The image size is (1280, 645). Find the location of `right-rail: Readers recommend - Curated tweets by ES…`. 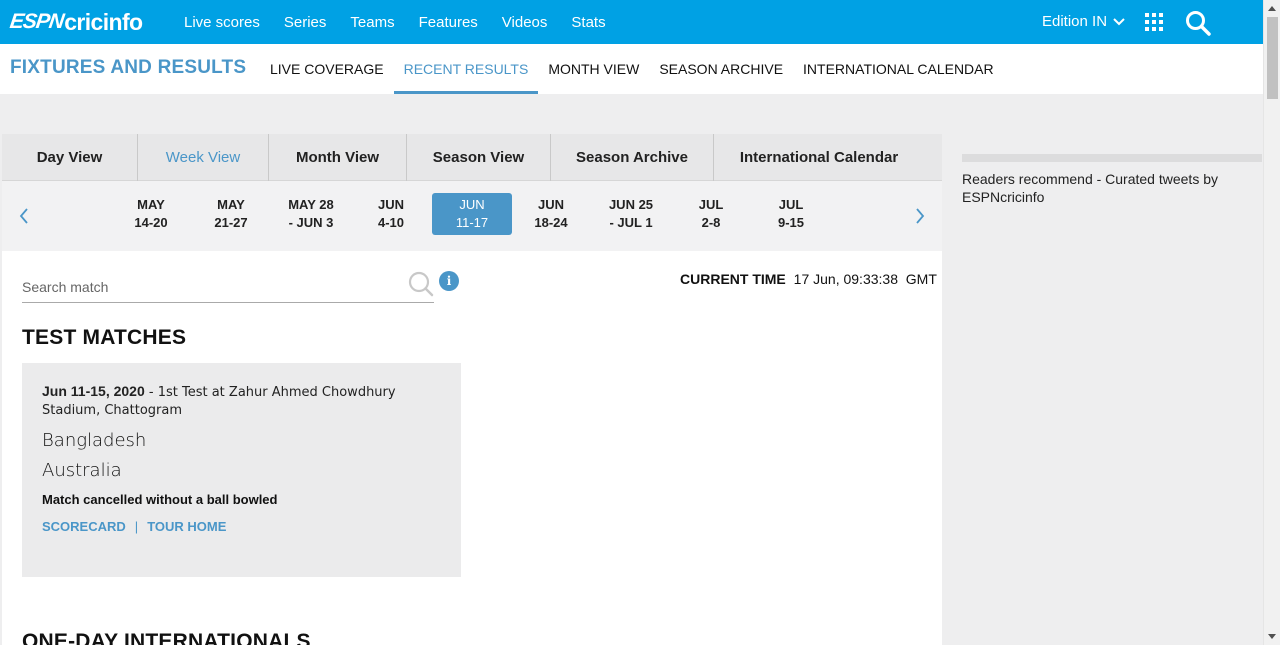

right-rail: Readers recommend - Curated tweets by ES… is located at coordinates (1112, 180).